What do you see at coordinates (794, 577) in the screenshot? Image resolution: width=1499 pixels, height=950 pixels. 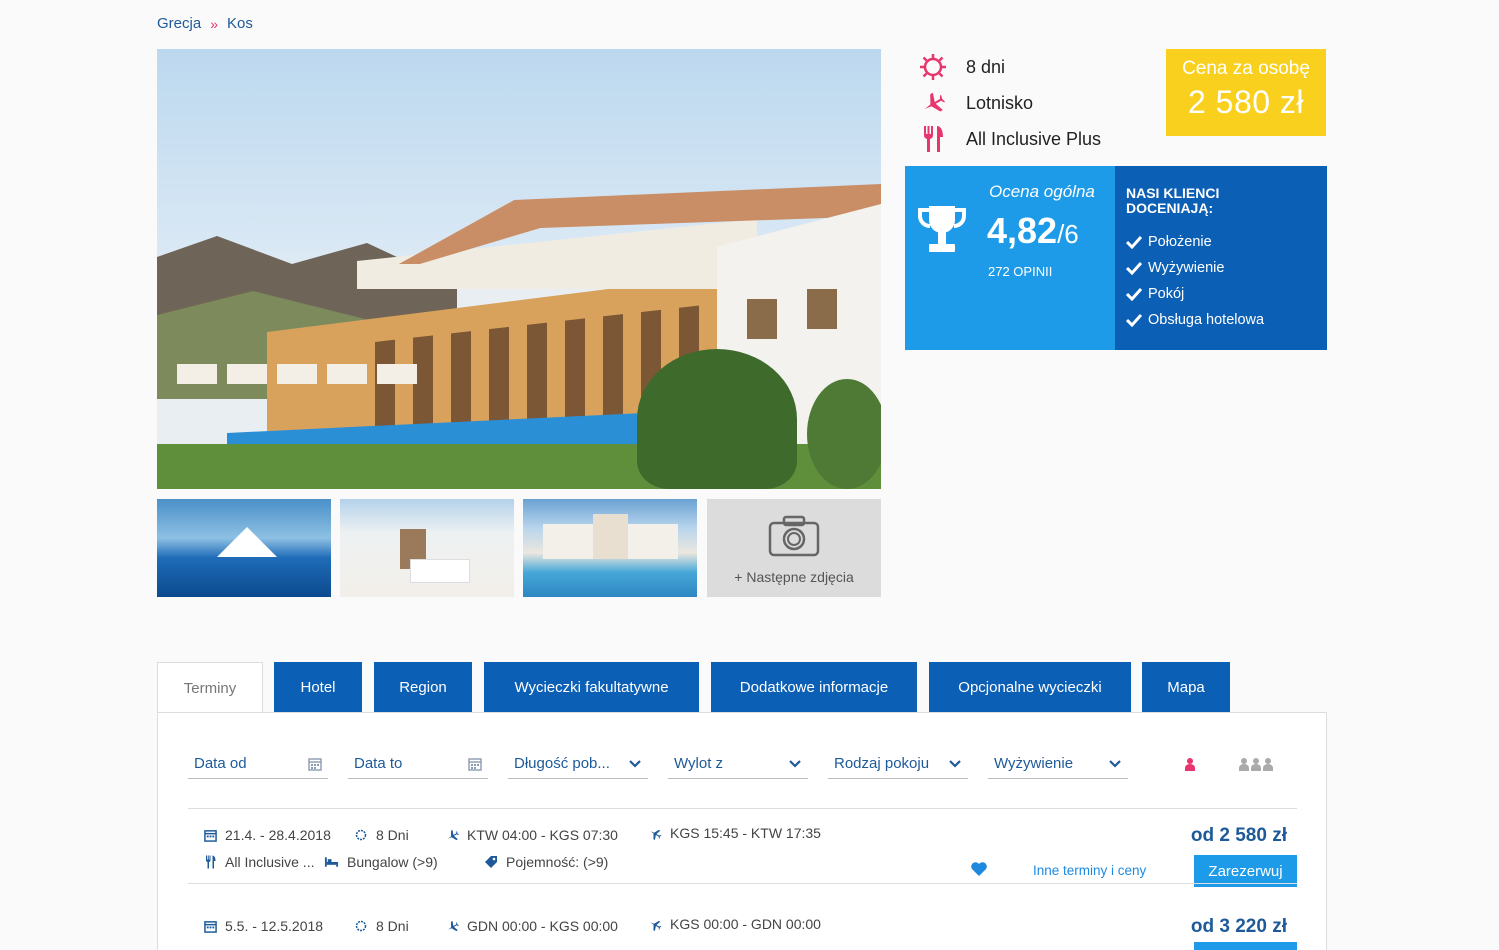 I see `more-photos-label: + Następne zdjęcia` at bounding box center [794, 577].